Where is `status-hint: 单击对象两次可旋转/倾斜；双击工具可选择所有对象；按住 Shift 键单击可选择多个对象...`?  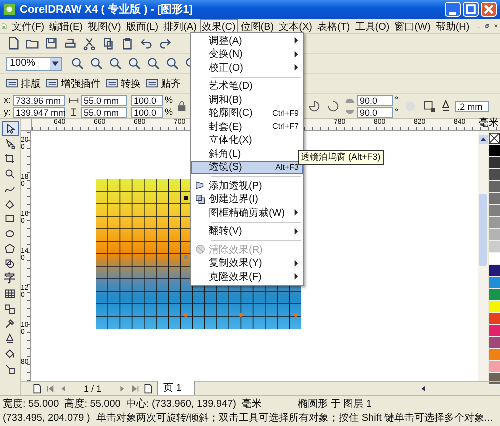
status-hint: 单击对象两次可旋转/倾斜；双击工具可选择所有对象；按住 Shift 键单击可选择多个对象... is located at coordinates (294, 418).